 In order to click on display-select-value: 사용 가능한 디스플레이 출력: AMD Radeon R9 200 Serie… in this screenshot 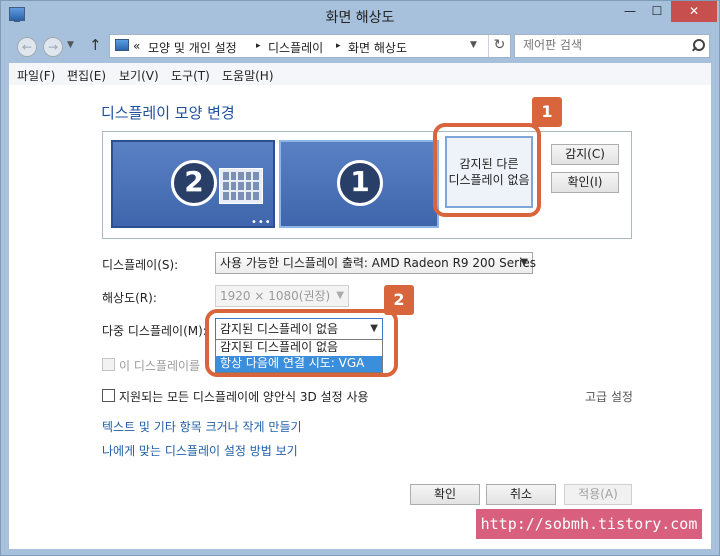, I will do `click(378, 263)`.